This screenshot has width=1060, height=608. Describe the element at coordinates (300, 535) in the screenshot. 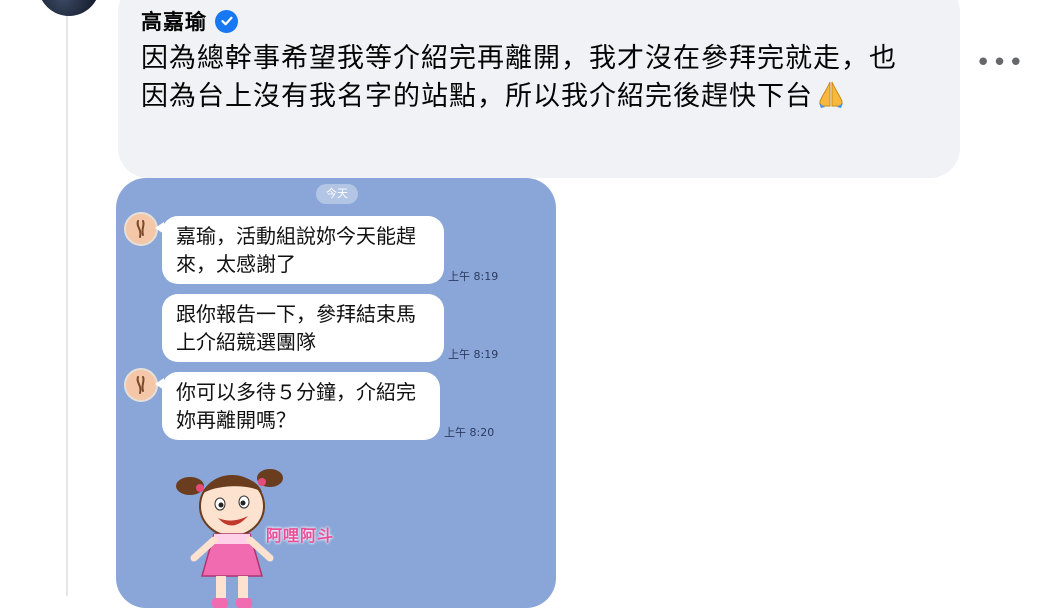

I see `sticker-caption: 阿哩阿斗` at that location.